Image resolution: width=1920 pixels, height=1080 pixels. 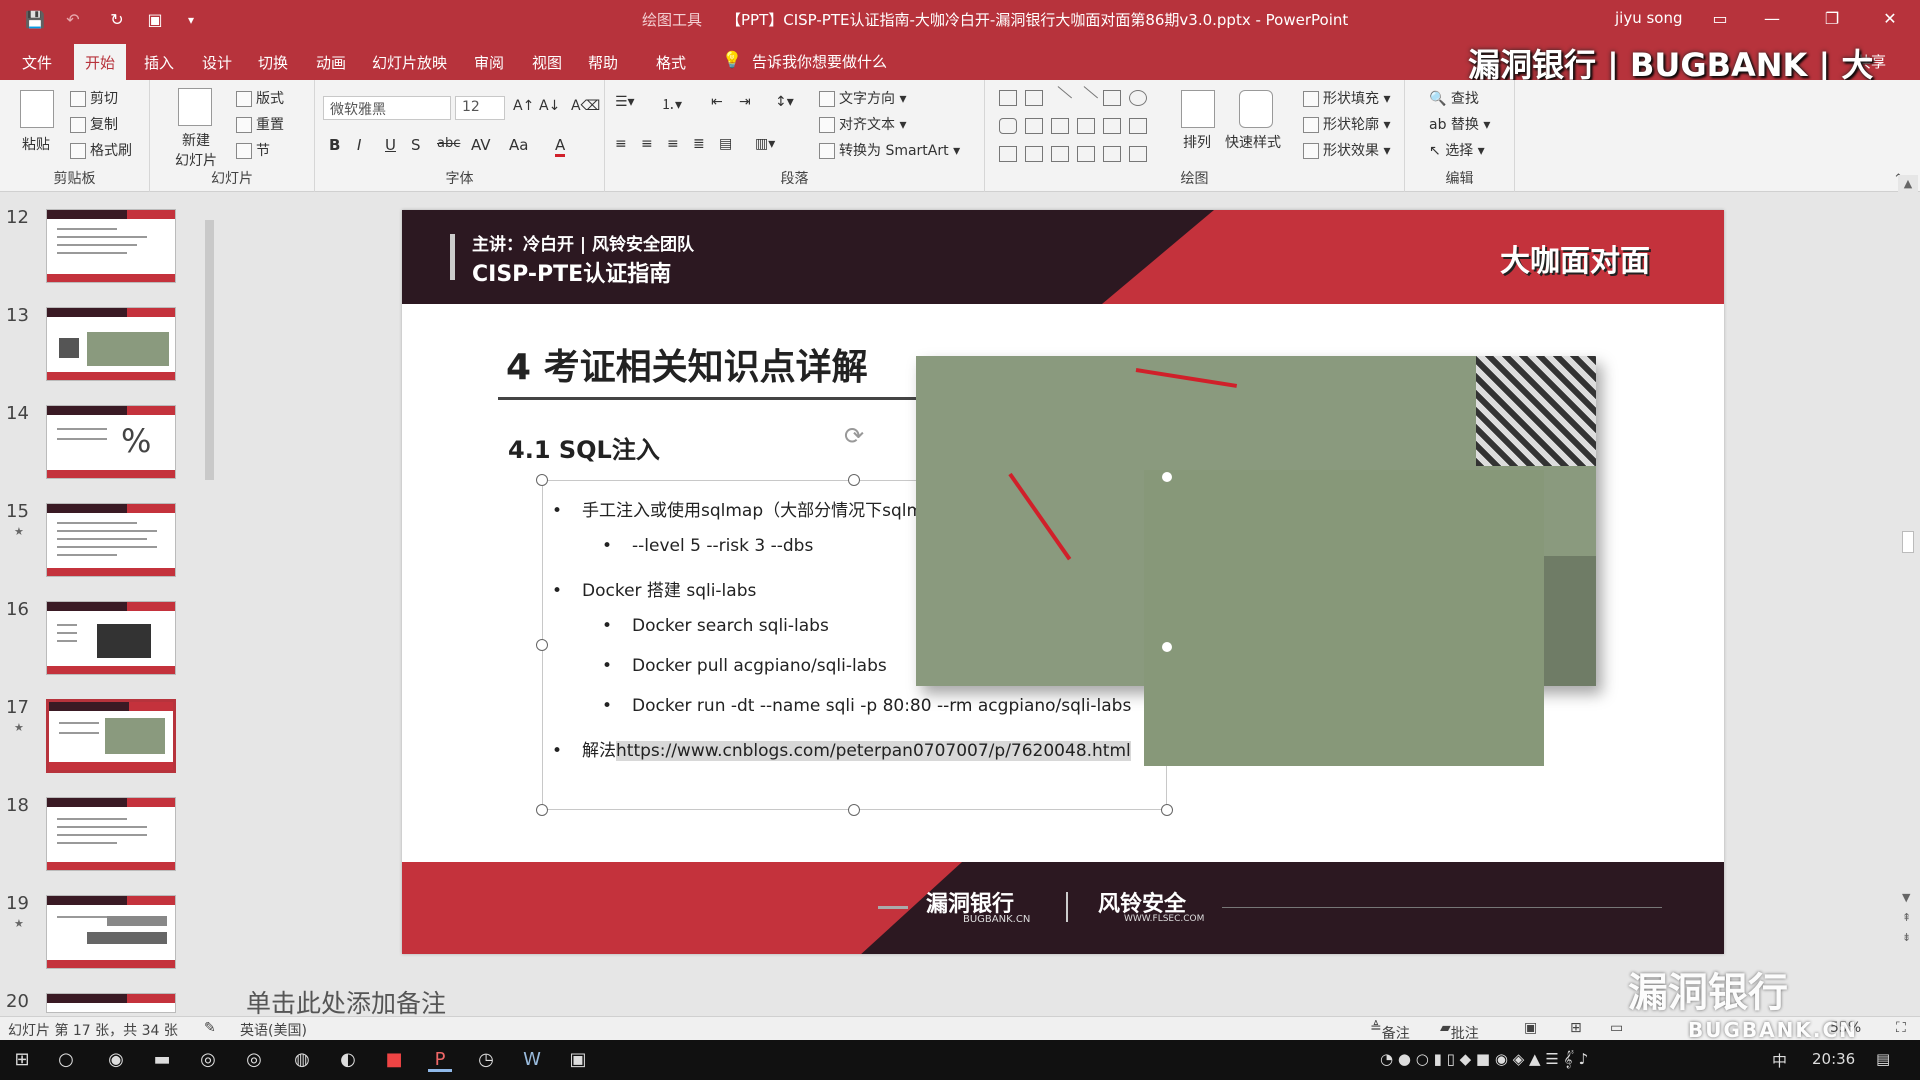 I want to click on app-icon: ◉, so click(x=116, y=1060).